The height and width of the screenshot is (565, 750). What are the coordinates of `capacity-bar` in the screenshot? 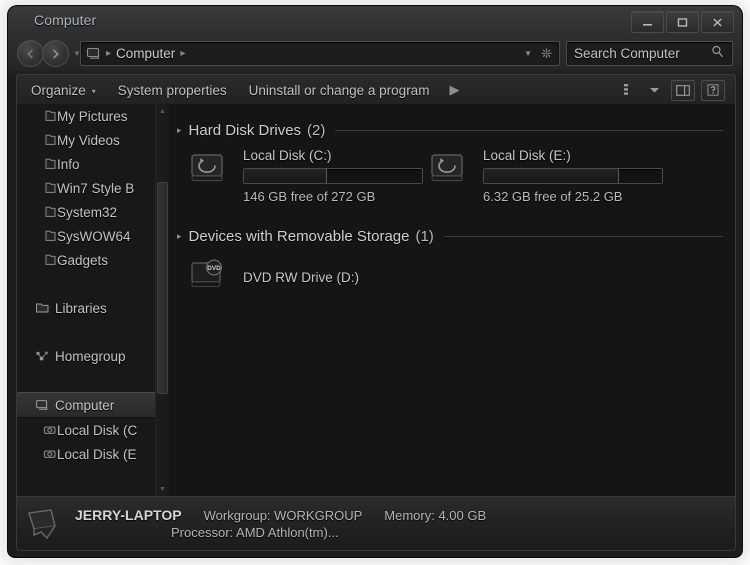 It's located at (573, 176).